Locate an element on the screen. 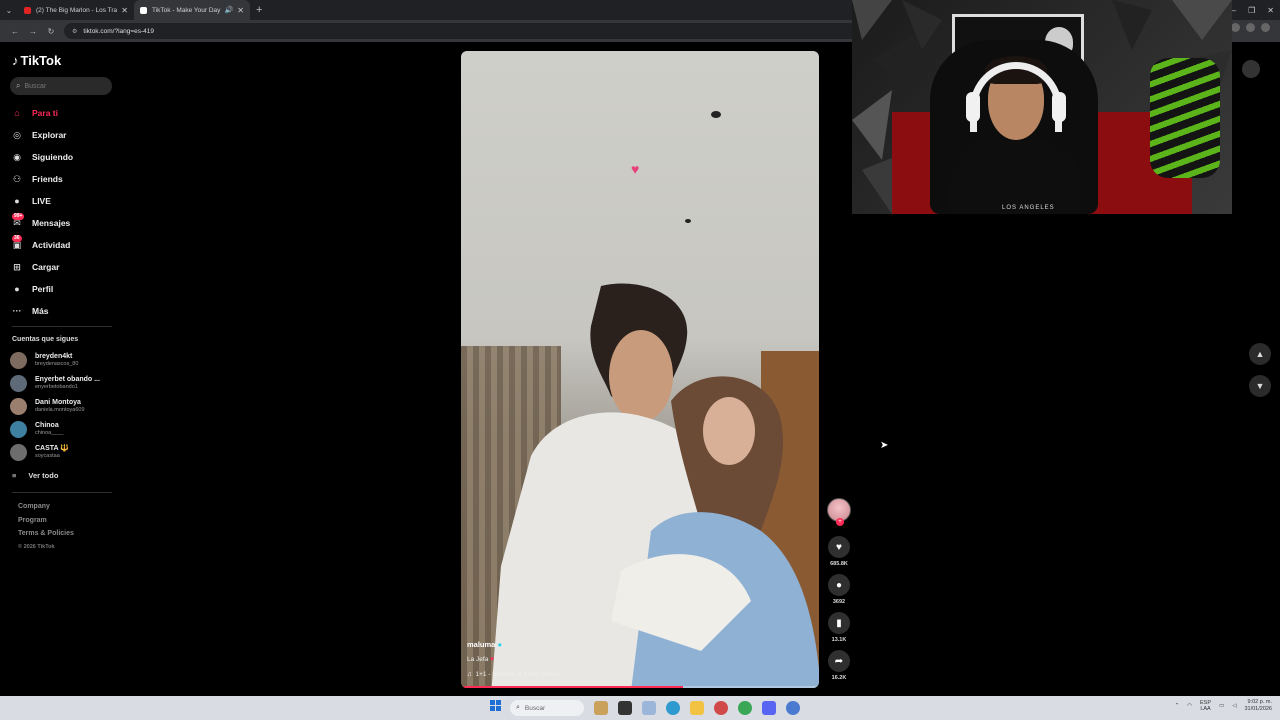 This screenshot has width=1280, height=720. followed-account: CASTA 🔱 soycastaa is located at coordinates (65, 452).